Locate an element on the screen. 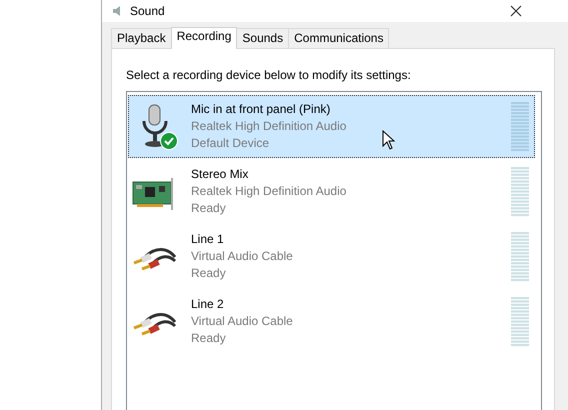  device-row: Stereo Mix Realtek High Definition Audio Ready is located at coordinates (331, 191).